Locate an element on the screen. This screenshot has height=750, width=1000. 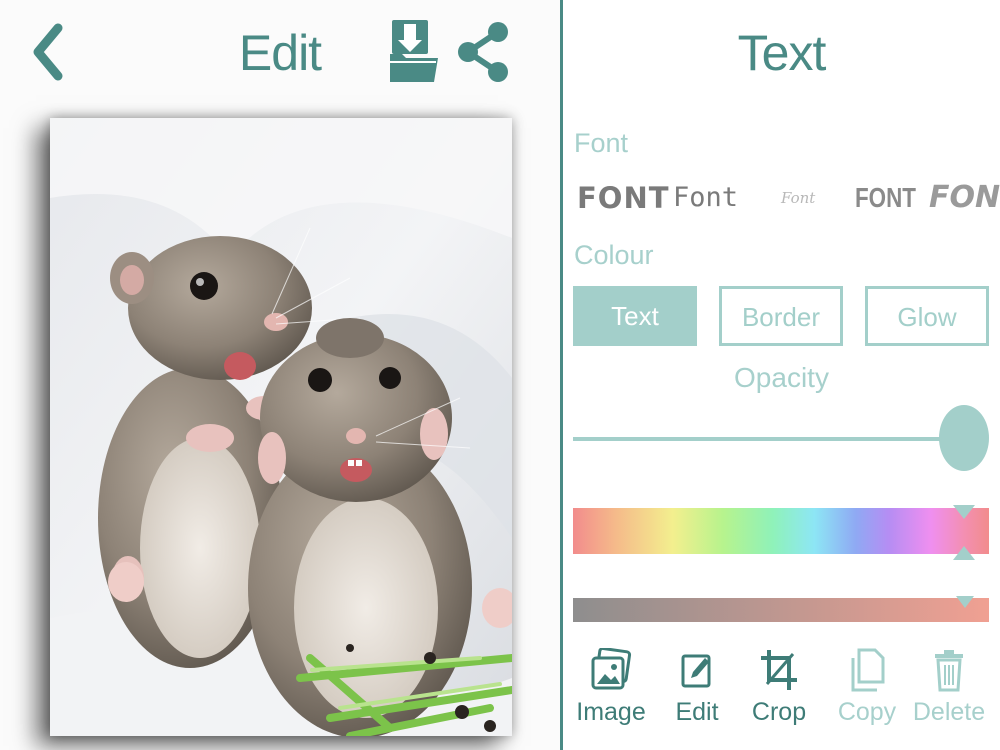
hue-color-bar is located at coordinates (781, 531).